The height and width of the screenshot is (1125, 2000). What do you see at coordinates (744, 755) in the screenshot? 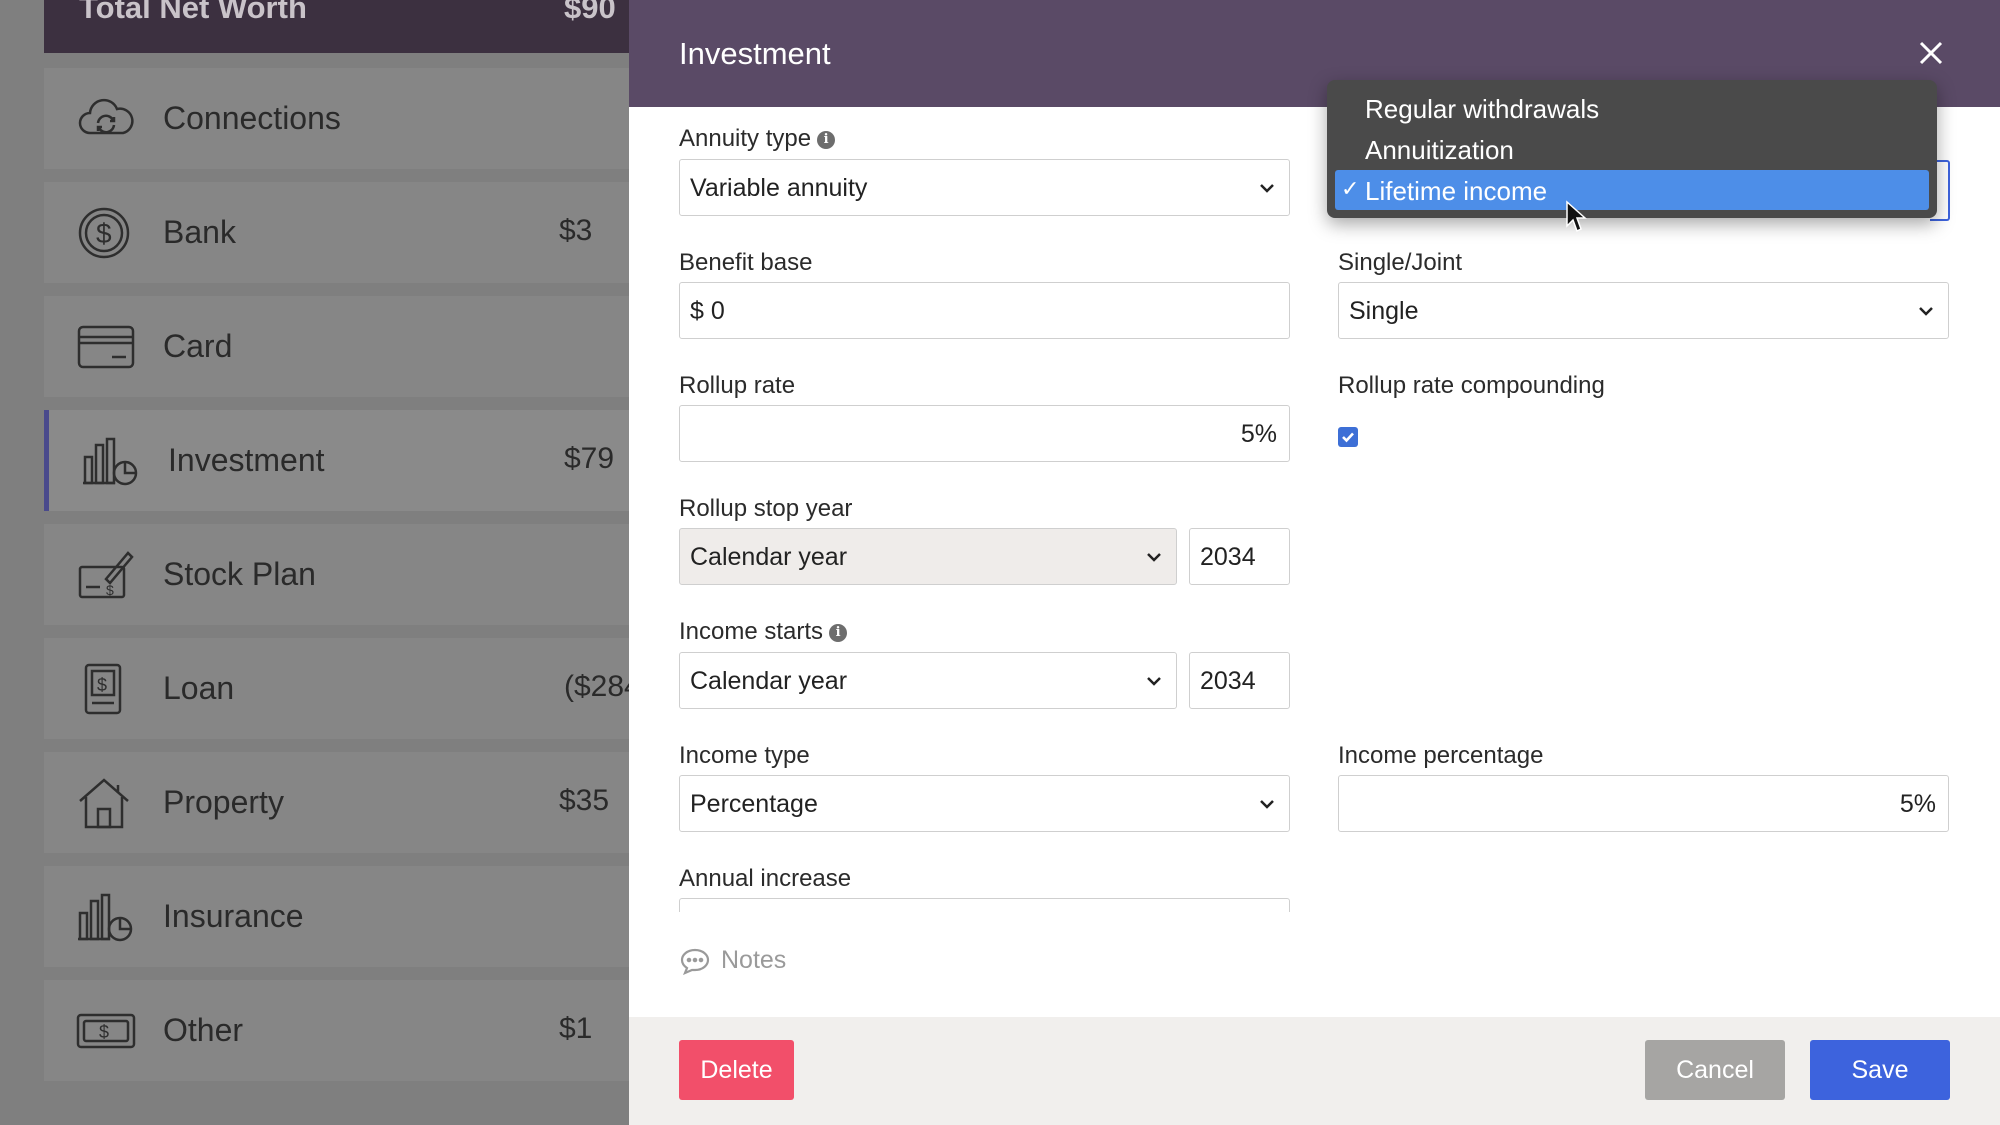
I see `income-type-label: Income type` at bounding box center [744, 755].